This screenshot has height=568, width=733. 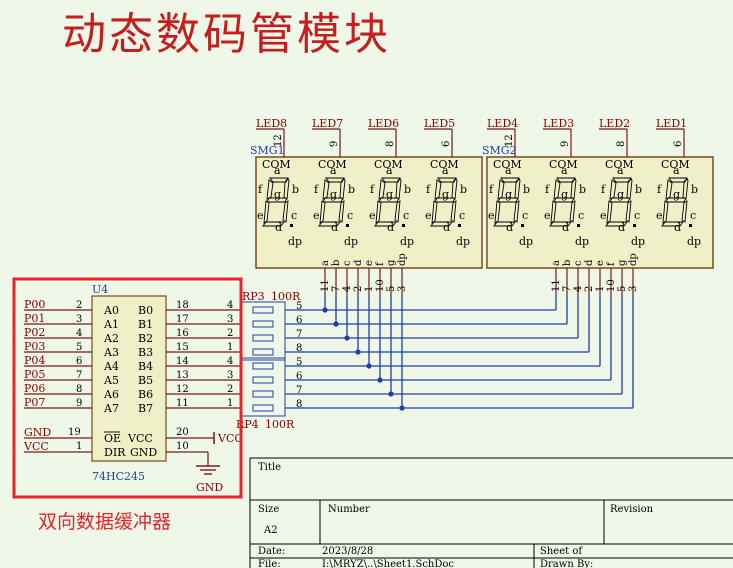 I want to click on segment-pin: d2, so click(x=358, y=277).